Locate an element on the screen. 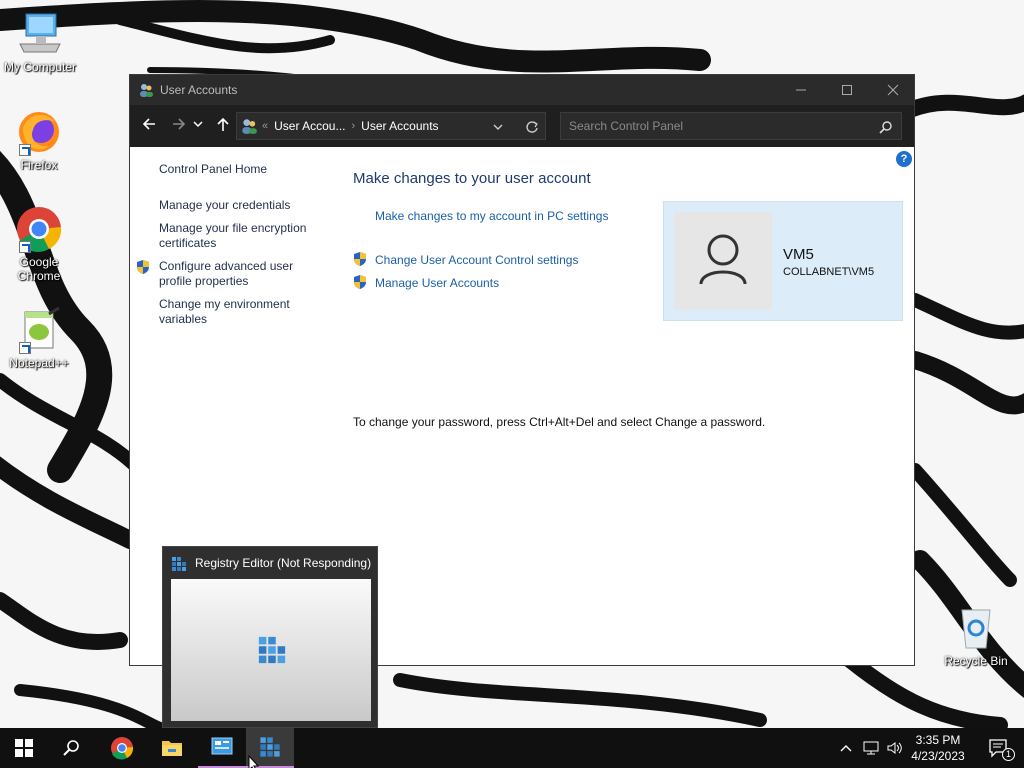 This screenshot has height=768, width=1024. close-icon is located at coordinates (893, 90).